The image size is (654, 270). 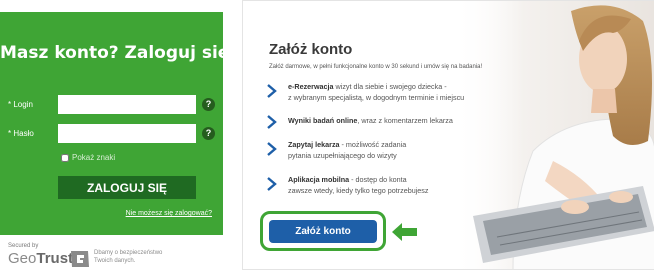 What do you see at coordinates (111, 213) in the screenshot?
I see `forgot-password-link: Nie możesz się zalogować?` at bounding box center [111, 213].